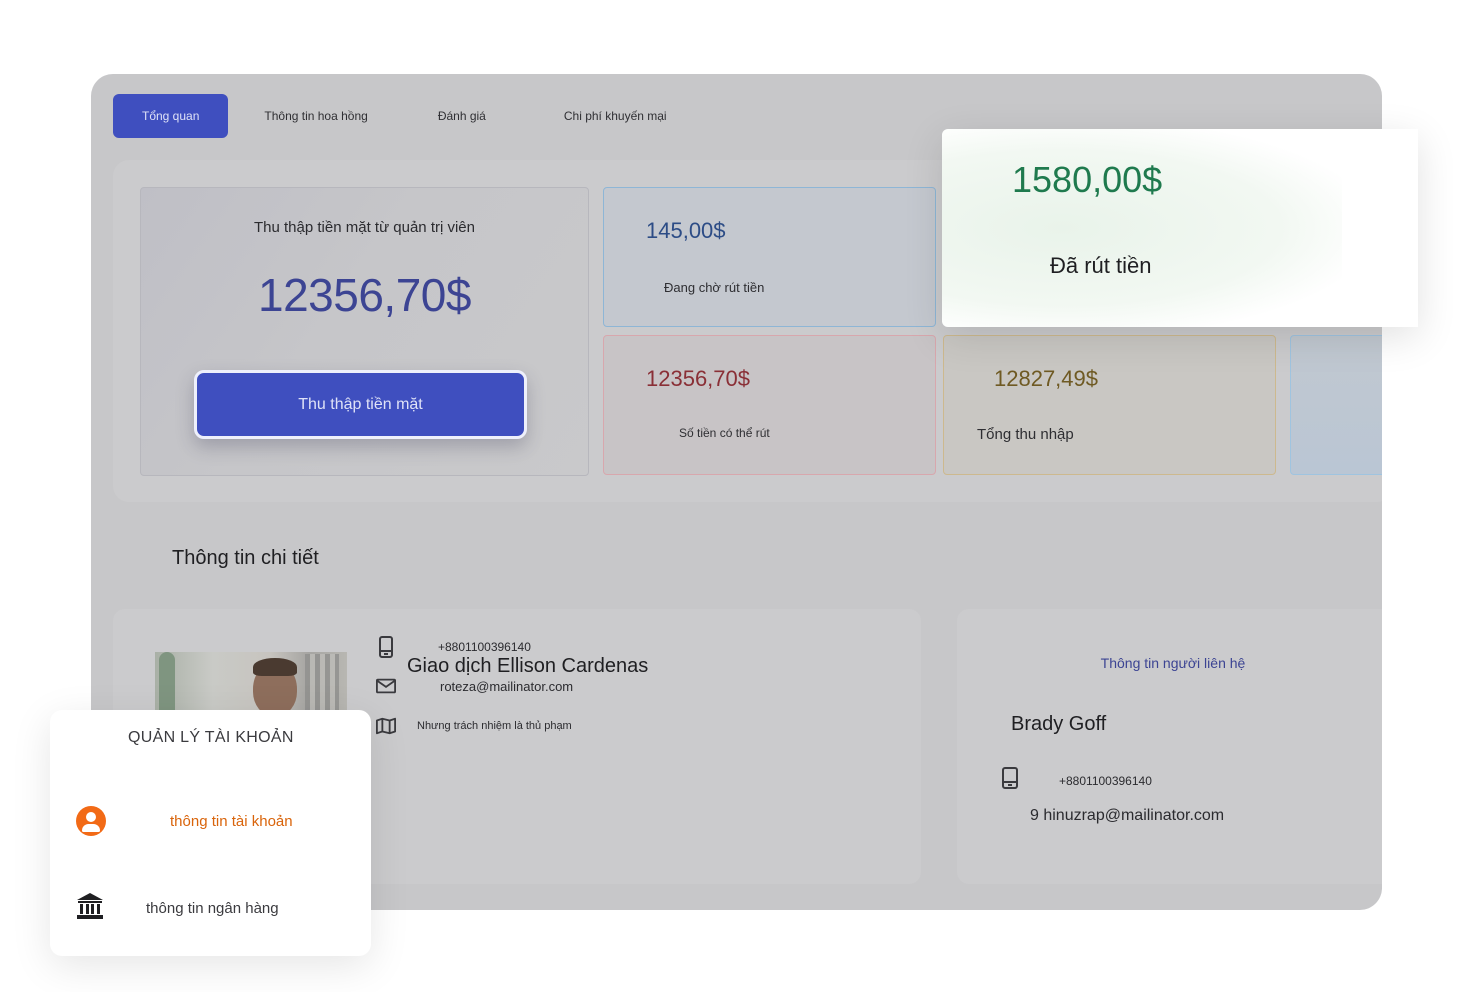 This screenshot has height=992, width=1468. What do you see at coordinates (211, 737) in the screenshot?
I see `account-menu-title: QUẢN LÝ TÀI KHOẢN` at bounding box center [211, 737].